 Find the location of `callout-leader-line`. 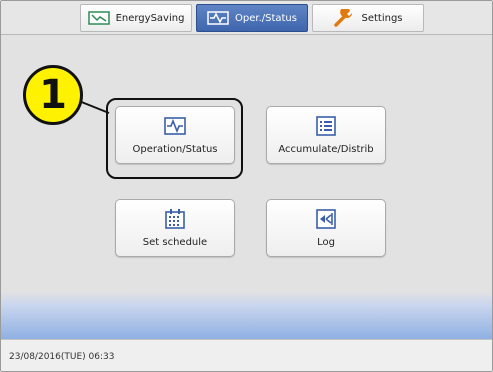

callout-leader-line is located at coordinates (94, 107).